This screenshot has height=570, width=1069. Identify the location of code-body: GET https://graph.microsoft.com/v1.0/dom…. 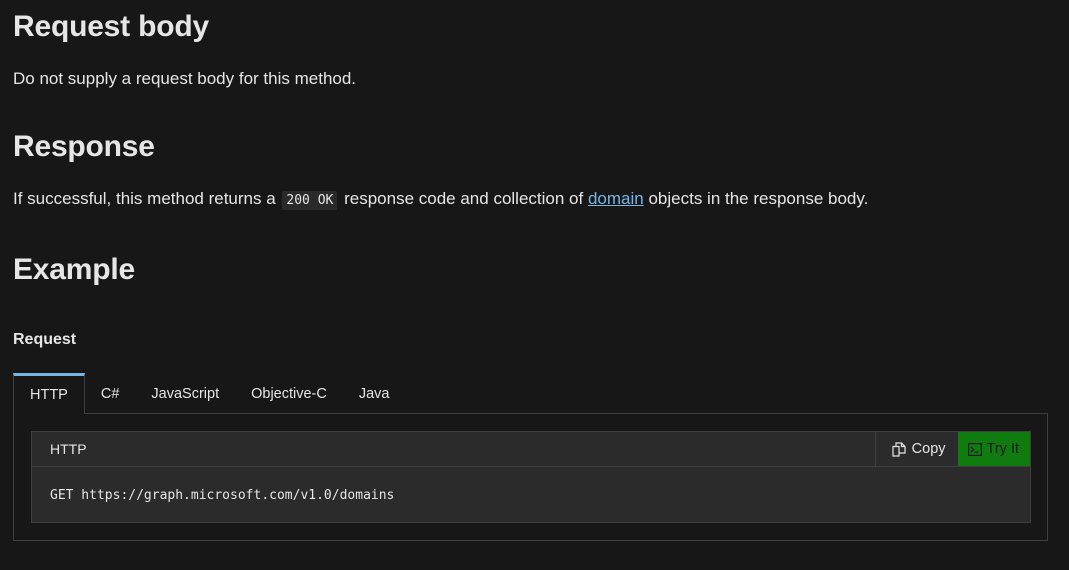
(531, 495).